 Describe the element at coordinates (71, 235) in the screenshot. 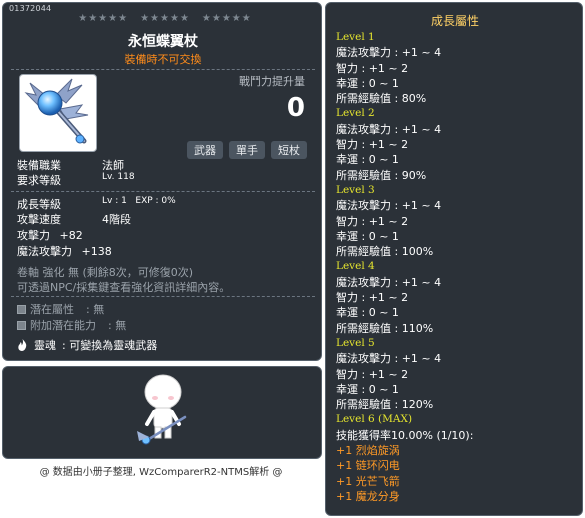

I see `attack-value: +82` at that location.